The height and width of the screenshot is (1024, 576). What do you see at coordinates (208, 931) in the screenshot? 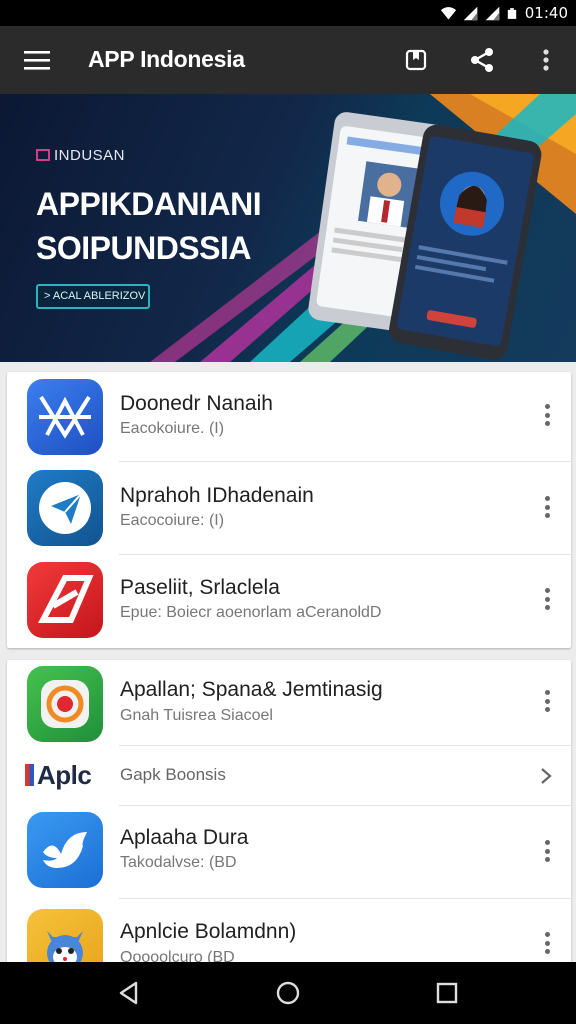
I see `app-name: Apnlcie Bolamdnn)` at bounding box center [208, 931].